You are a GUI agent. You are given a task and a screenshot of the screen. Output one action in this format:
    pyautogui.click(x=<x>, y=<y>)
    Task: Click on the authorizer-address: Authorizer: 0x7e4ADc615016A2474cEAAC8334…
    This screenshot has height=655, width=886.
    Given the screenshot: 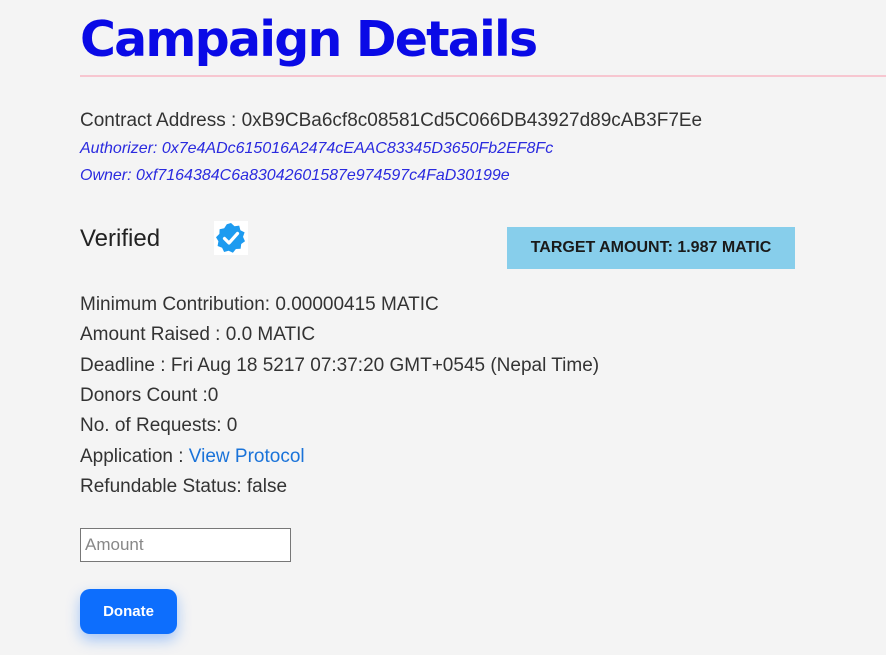 What is the action you would take?
    pyautogui.click(x=316, y=149)
    